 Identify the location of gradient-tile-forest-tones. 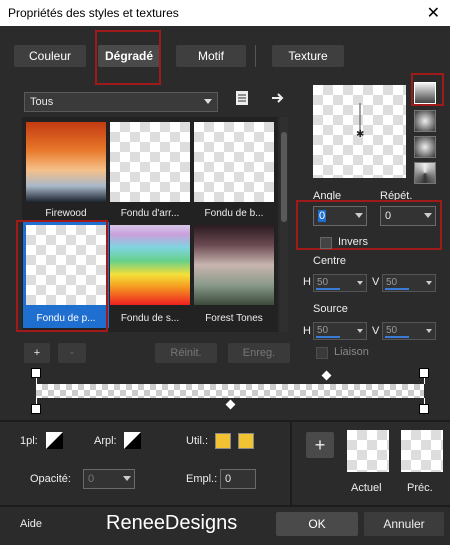
(234, 265).